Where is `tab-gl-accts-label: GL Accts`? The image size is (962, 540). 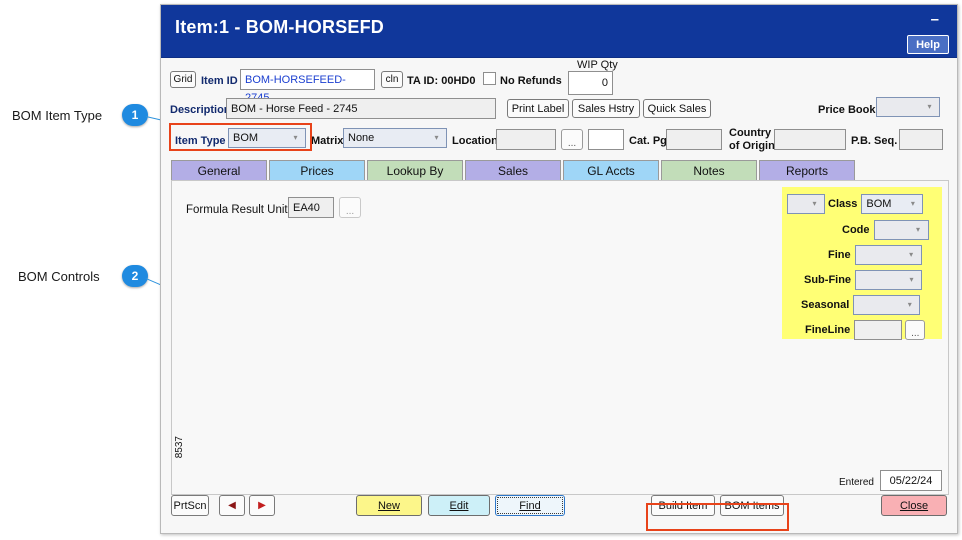
tab-gl-accts-label: GL Accts is located at coordinates (611, 170).